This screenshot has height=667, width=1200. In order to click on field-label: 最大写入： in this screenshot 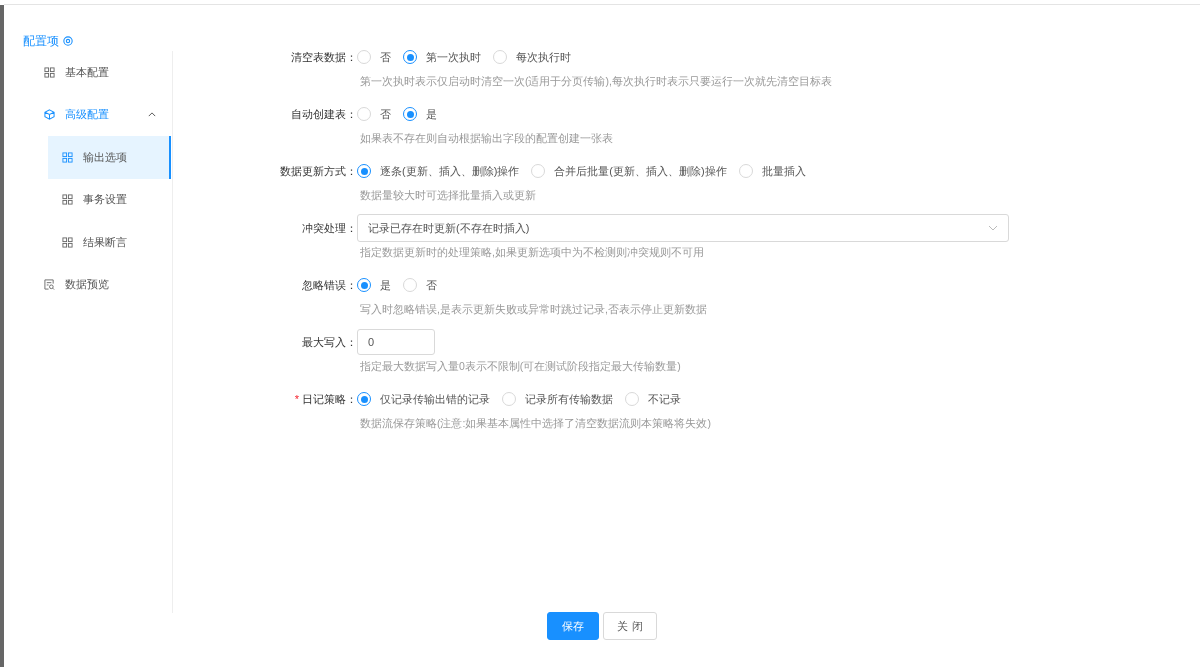, I will do `click(329, 341)`.